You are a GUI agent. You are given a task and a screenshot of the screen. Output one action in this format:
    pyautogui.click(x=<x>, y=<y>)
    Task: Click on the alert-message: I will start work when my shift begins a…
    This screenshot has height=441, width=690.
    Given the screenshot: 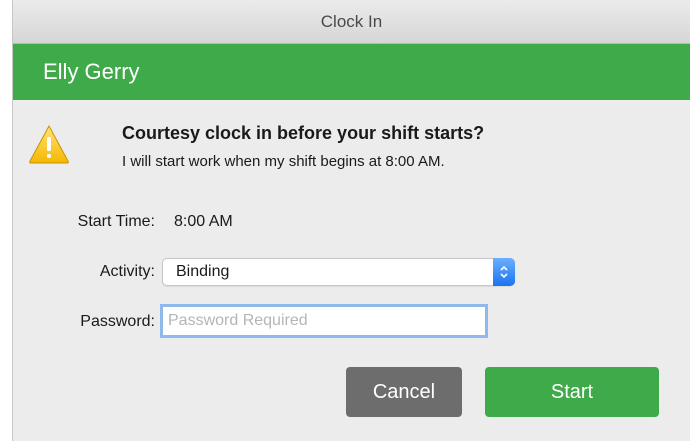 What is the action you would take?
    pyautogui.click(x=283, y=161)
    